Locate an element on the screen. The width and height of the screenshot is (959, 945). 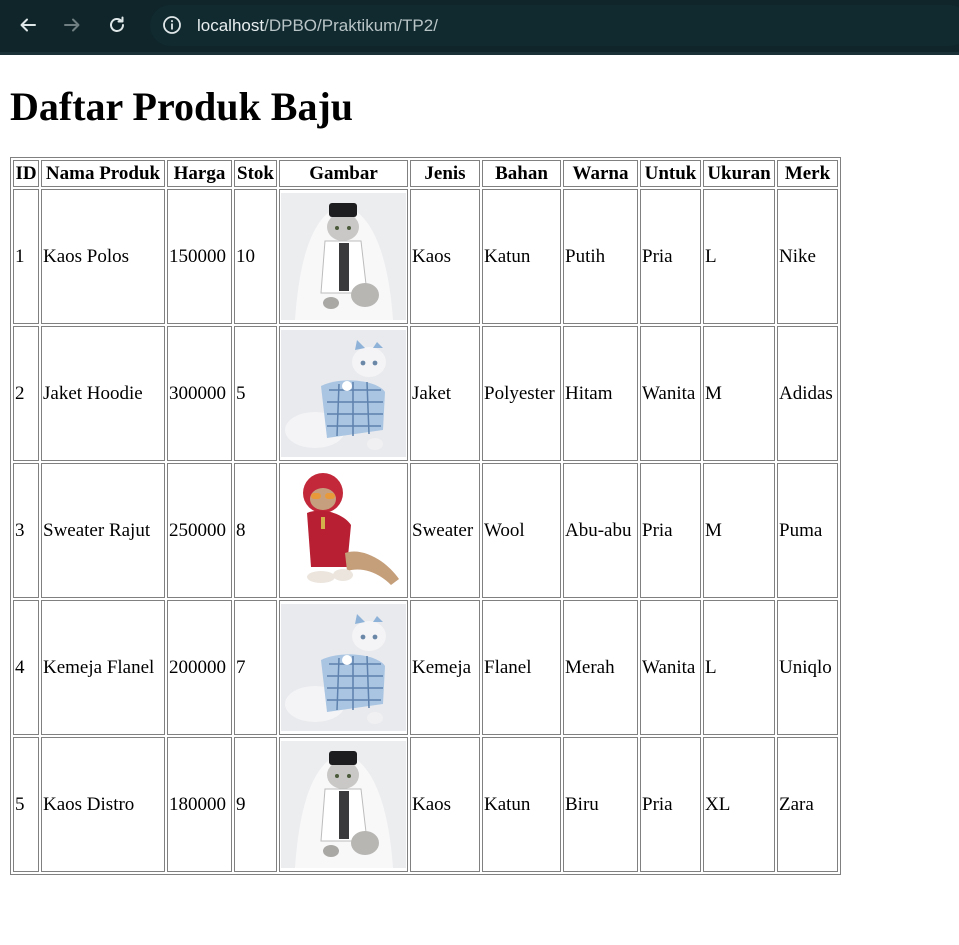
cell-stok: 5 is located at coordinates (255, 393).